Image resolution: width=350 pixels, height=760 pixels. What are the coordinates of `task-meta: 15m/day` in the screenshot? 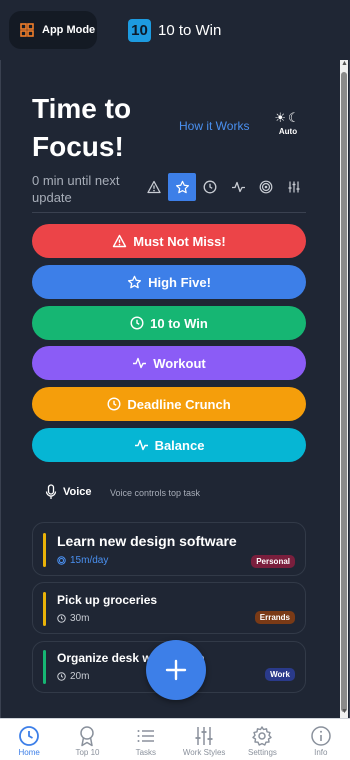 It's located at (82, 560).